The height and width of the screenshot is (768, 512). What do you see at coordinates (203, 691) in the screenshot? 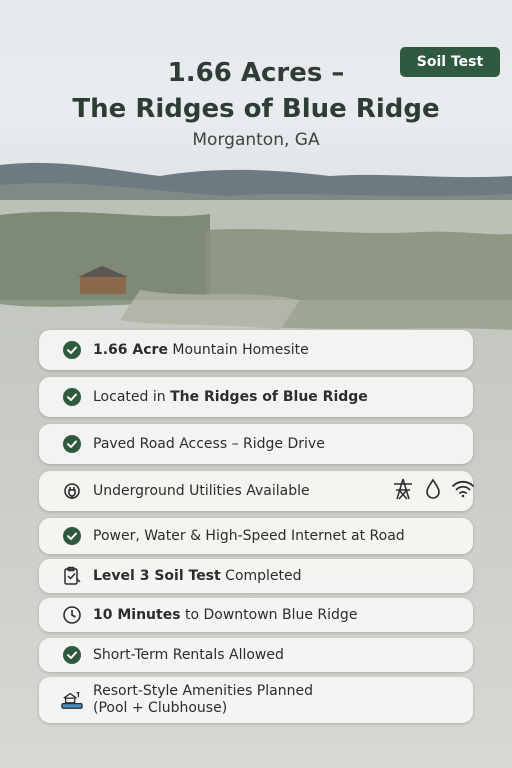
I see `feature-text-line1: Resort-Style Amenities Planned` at bounding box center [203, 691].